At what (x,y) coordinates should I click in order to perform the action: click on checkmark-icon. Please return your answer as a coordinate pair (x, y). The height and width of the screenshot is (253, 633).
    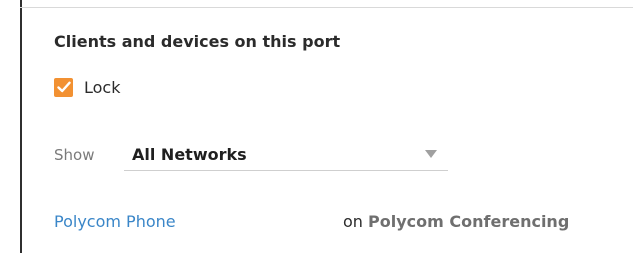
    Looking at the image, I should click on (63, 87).